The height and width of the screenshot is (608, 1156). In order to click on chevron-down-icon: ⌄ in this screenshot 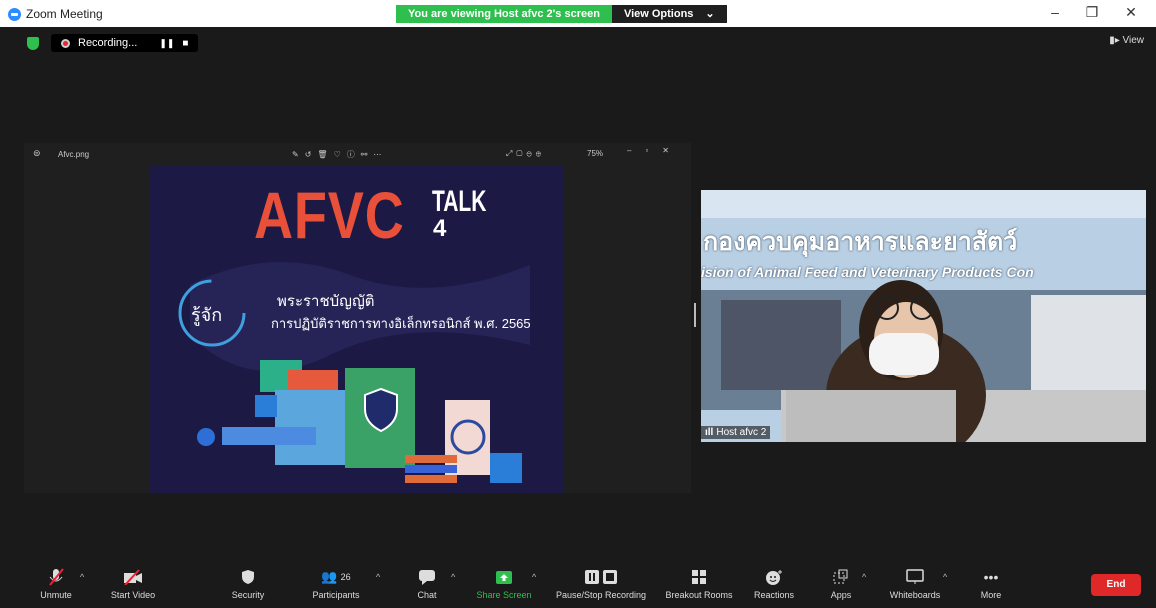, I will do `click(710, 14)`.